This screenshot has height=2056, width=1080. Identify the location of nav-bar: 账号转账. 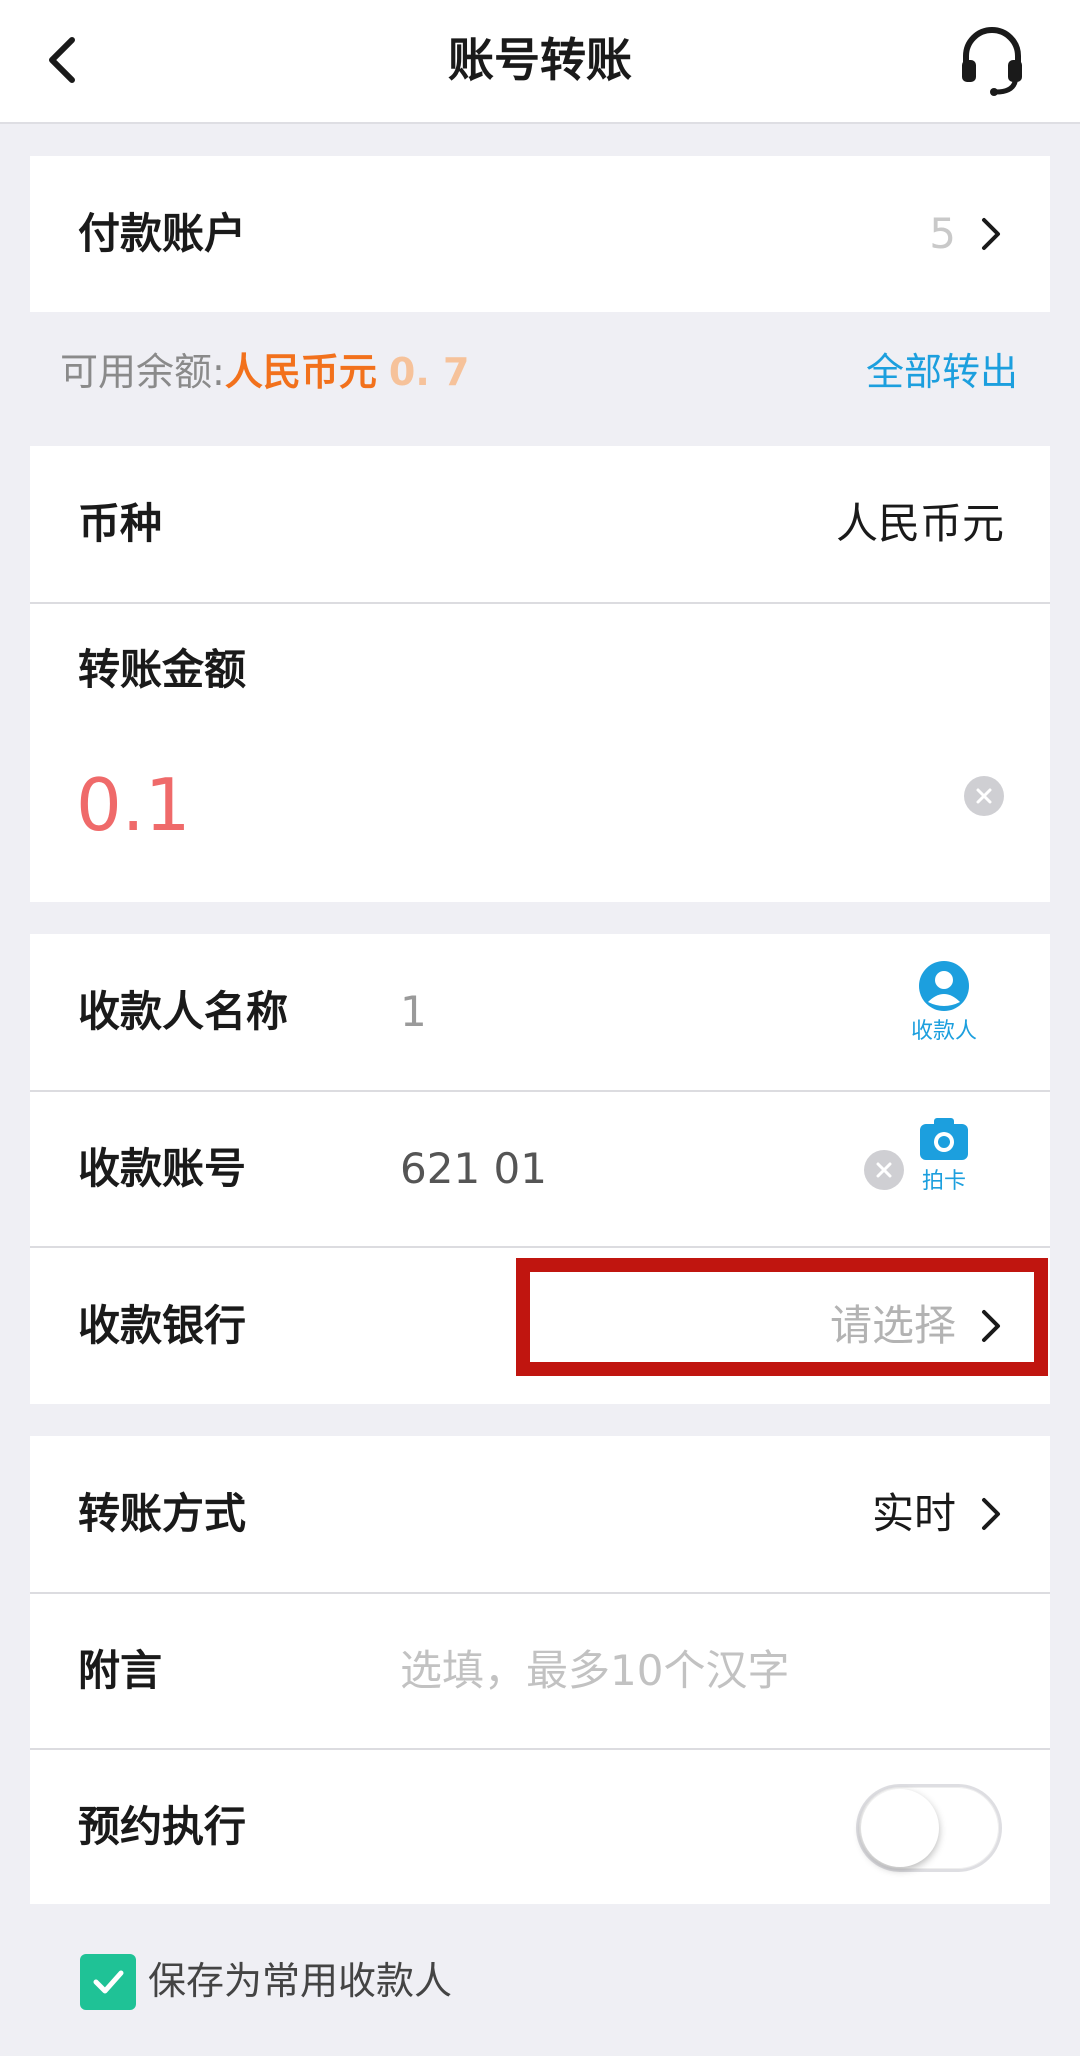
(540, 62).